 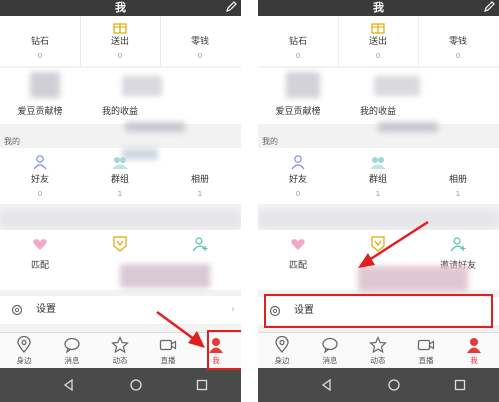 I want to click on wallet-label: 零钱, so click(x=457, y=42).